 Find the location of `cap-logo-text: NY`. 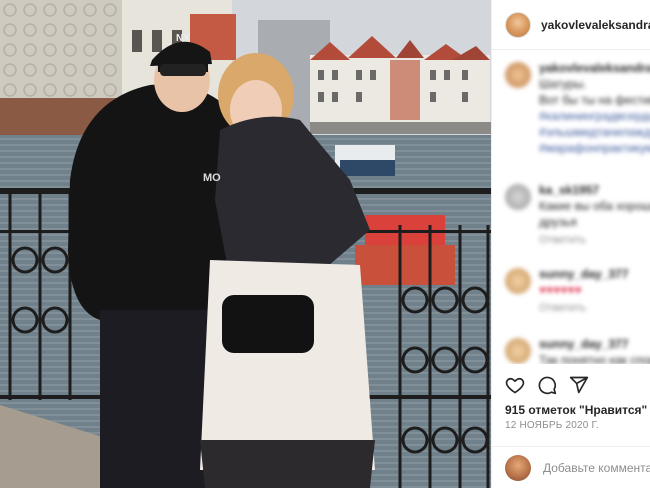

cap-logo-text: NY is located at coordinates (183, 38).